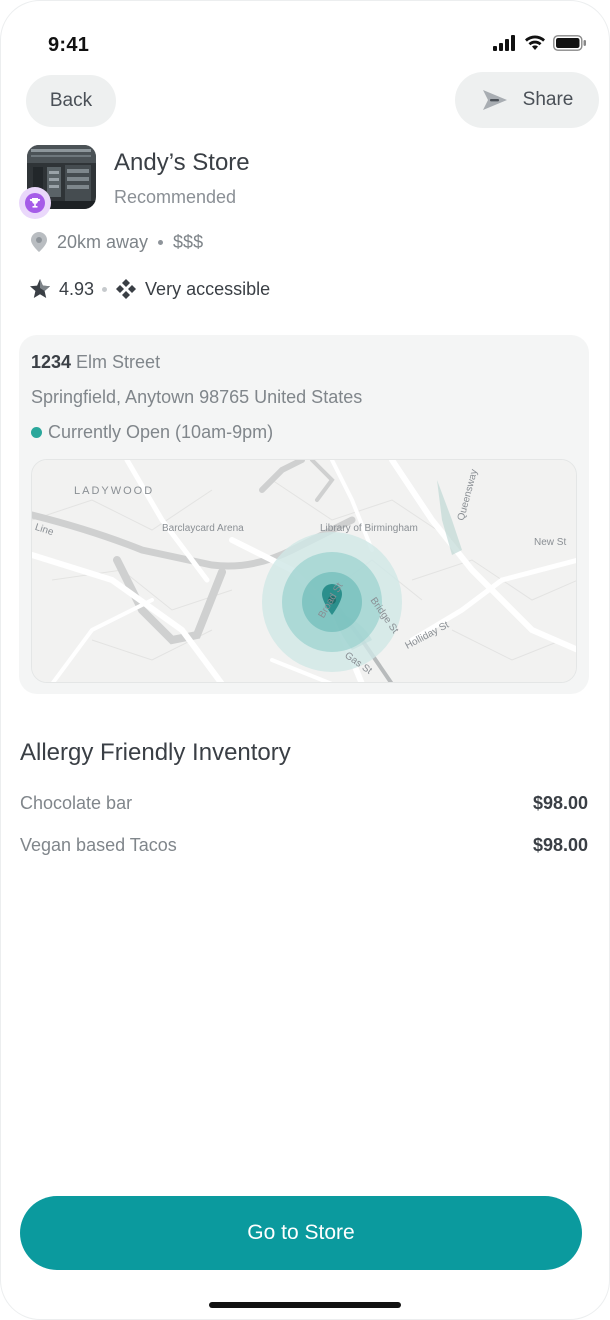  I want to click on wifi-icon, so click(535, 42).